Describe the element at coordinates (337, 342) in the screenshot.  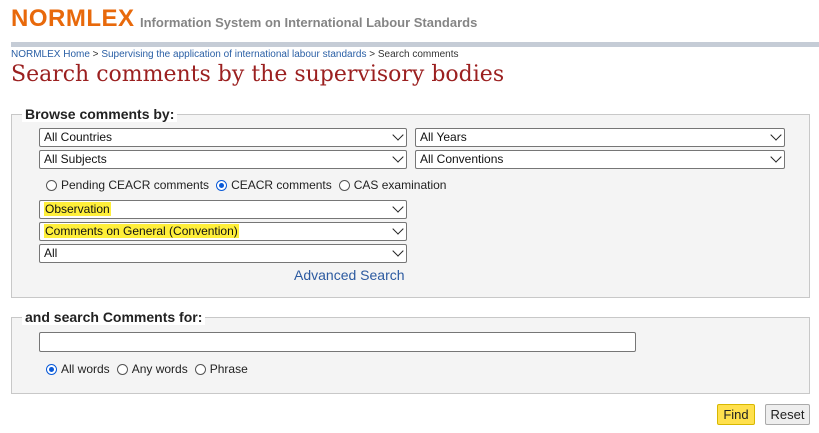
I see `search-text-input` at that location.